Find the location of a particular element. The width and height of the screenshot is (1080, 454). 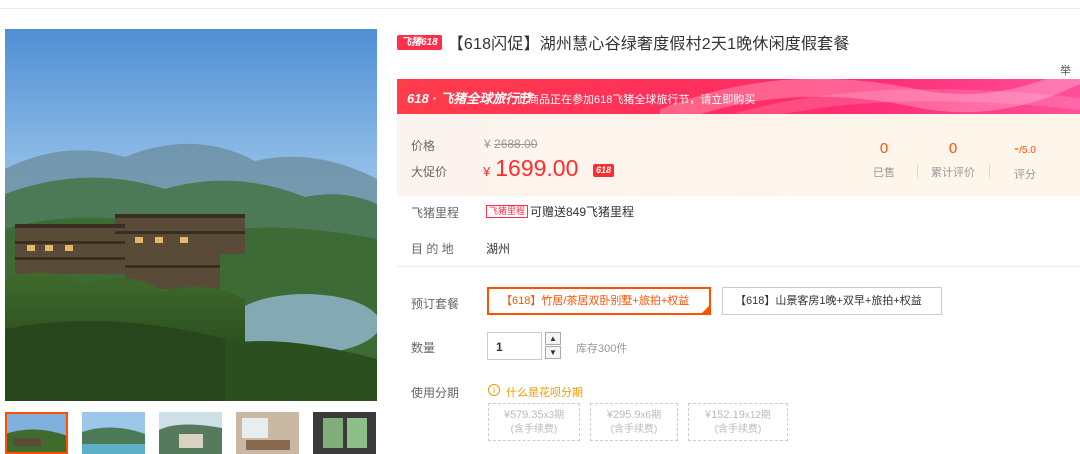

top-divider is located at coordinates (540, 8).